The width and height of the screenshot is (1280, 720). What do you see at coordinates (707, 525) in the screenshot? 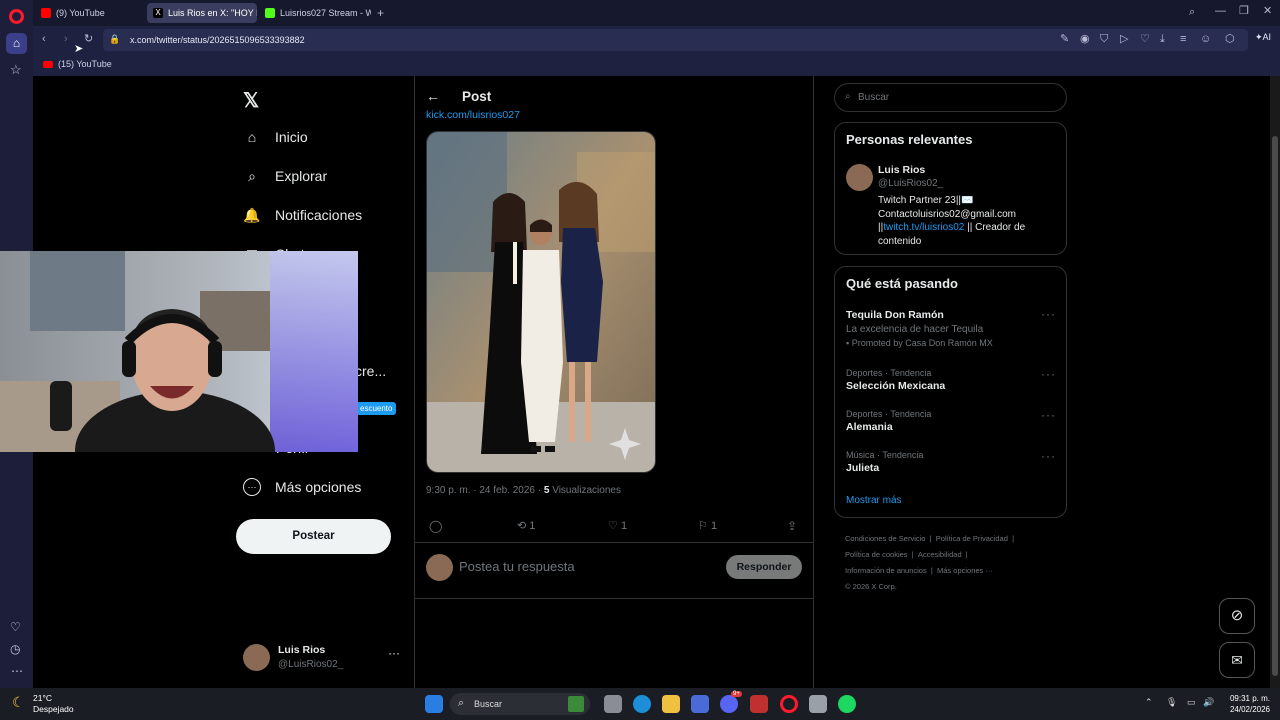
I see `bookmark-button: ⚐ 1` at bounding box center [707, 525].